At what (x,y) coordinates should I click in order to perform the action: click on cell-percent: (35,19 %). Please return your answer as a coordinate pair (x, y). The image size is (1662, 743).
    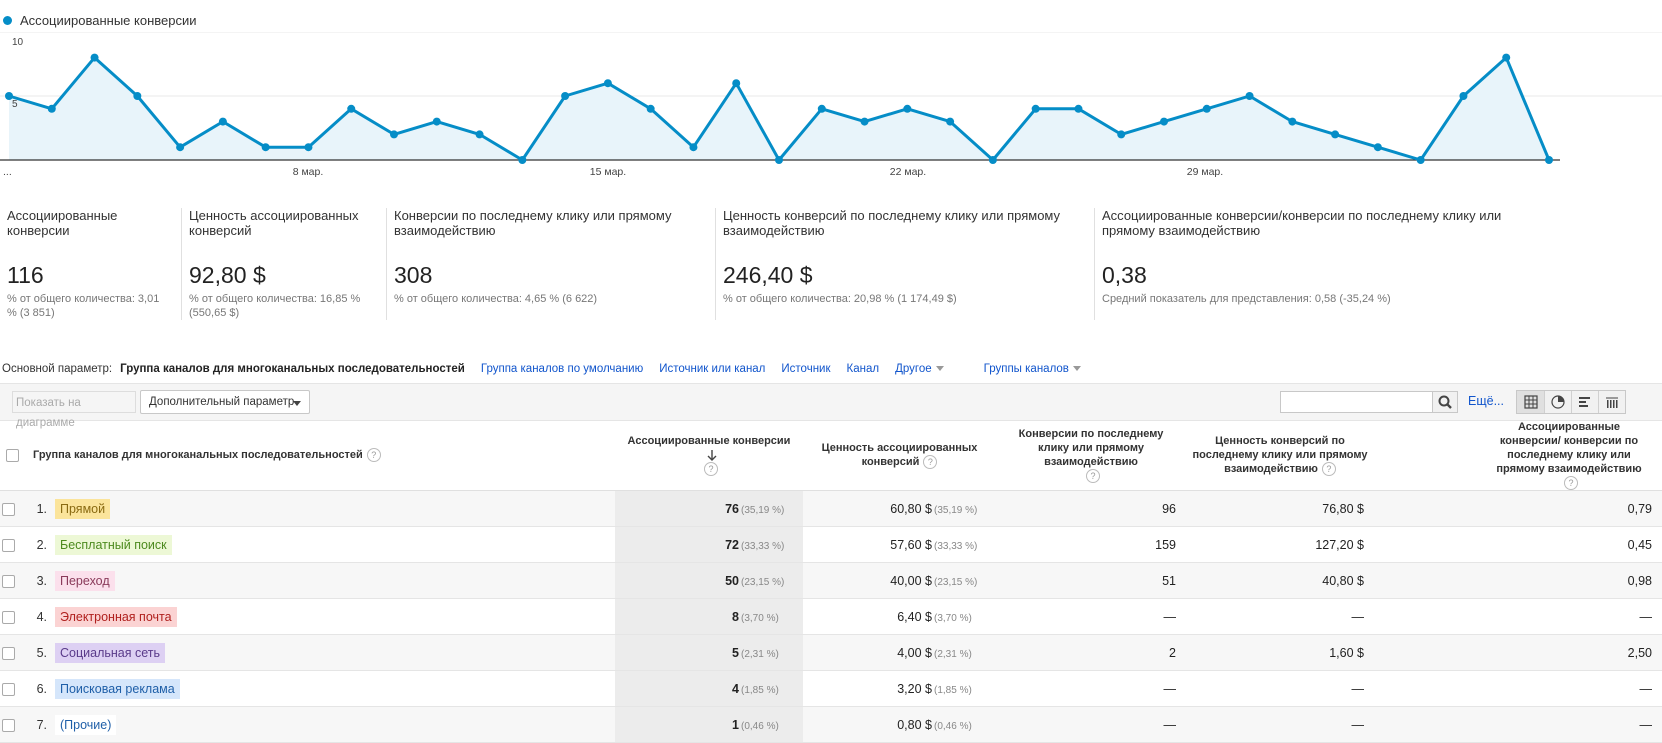
    Looking at the image, I should click on (763, 510).